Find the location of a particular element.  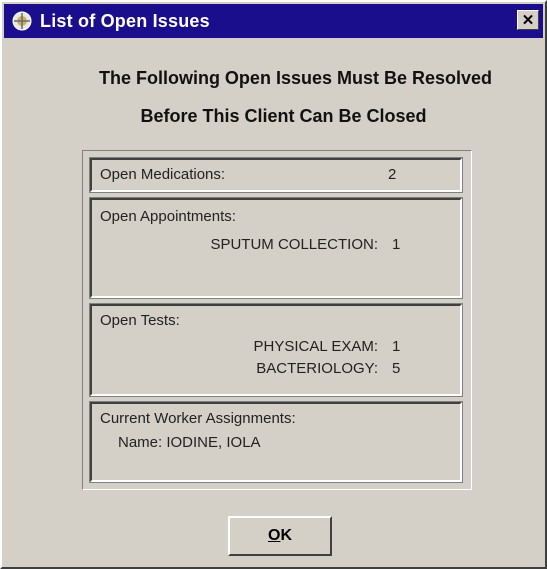

window-title: List of Open Issues is located at coordinates (125, 20).